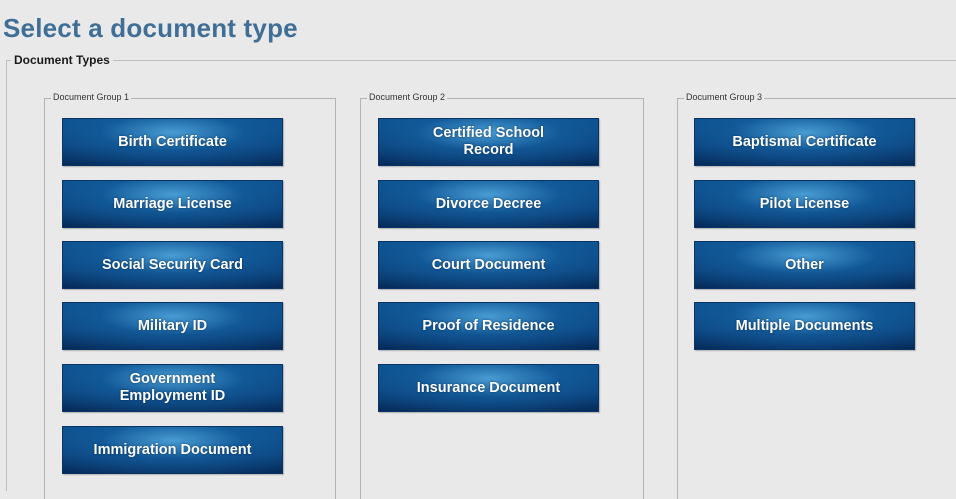 The image size is (956, 499). What do you see at coordinates (91, 97) in the screenshot?
I see `document-group-1-label: Document Group 1` at bounding box center [91, 97].